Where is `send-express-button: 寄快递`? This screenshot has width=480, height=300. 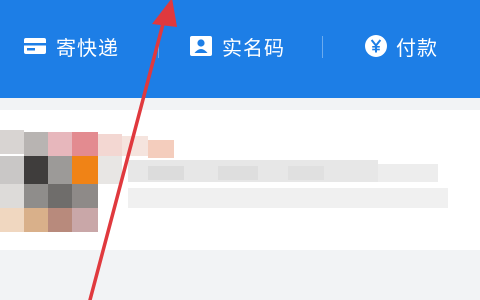
send-express-button: 寄快递 is located at coordinates (70, 46).